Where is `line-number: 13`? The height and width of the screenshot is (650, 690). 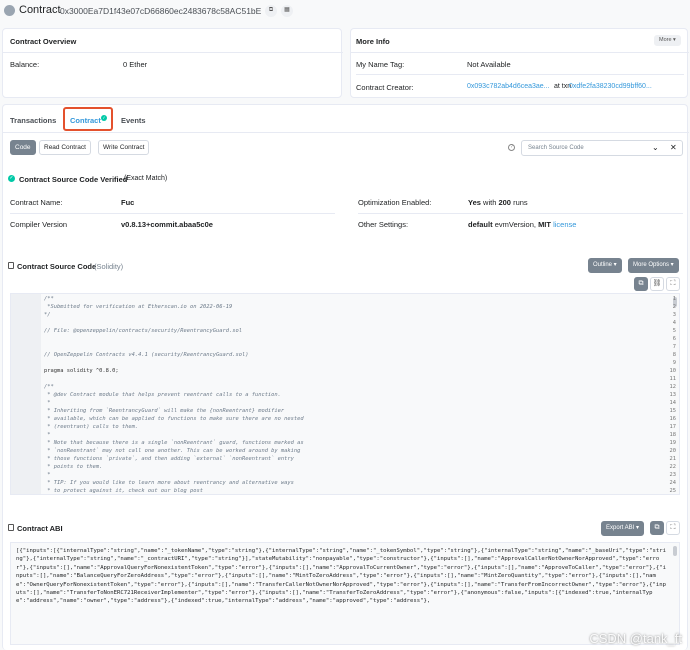 line-number: 13 is located at coordinates (673, 395).